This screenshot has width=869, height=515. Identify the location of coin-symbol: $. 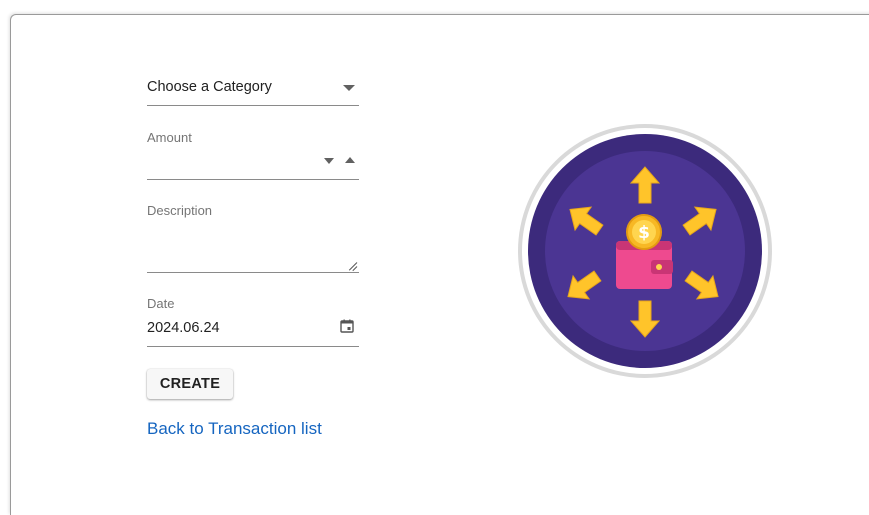
(644, 233).